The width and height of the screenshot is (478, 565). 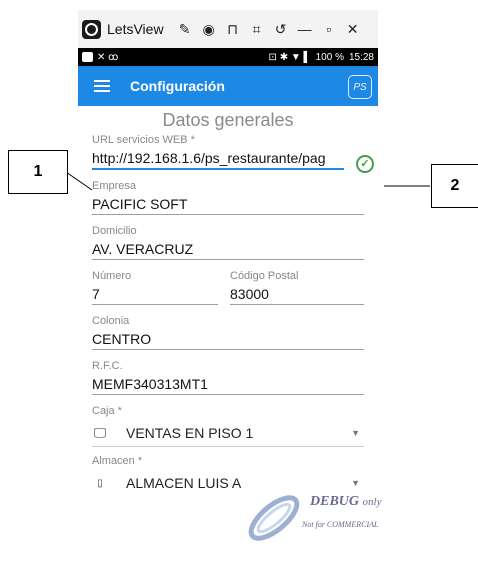 I want to click on callout-2: 2, so click(x=454, y=186).